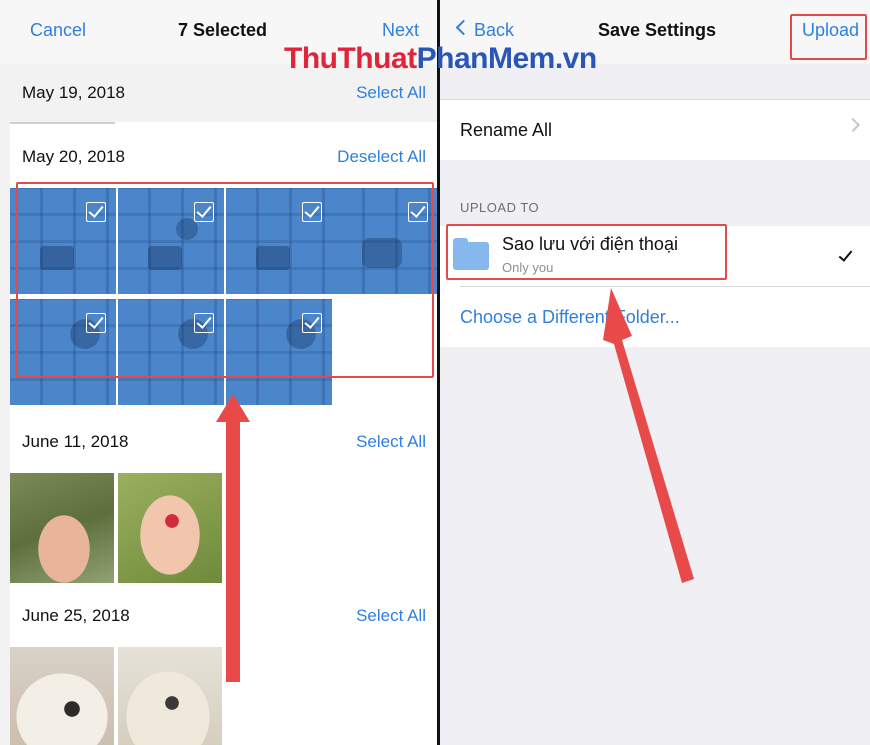 This screenshot has height=745, width=870. I want to click on next-button: Next, so click(400, 30).